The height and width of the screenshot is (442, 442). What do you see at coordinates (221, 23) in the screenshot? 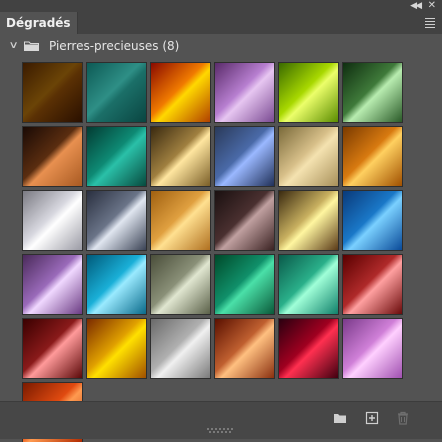
I see `panel-tab-bar: Dégradés` at bounding box center [221, 23].